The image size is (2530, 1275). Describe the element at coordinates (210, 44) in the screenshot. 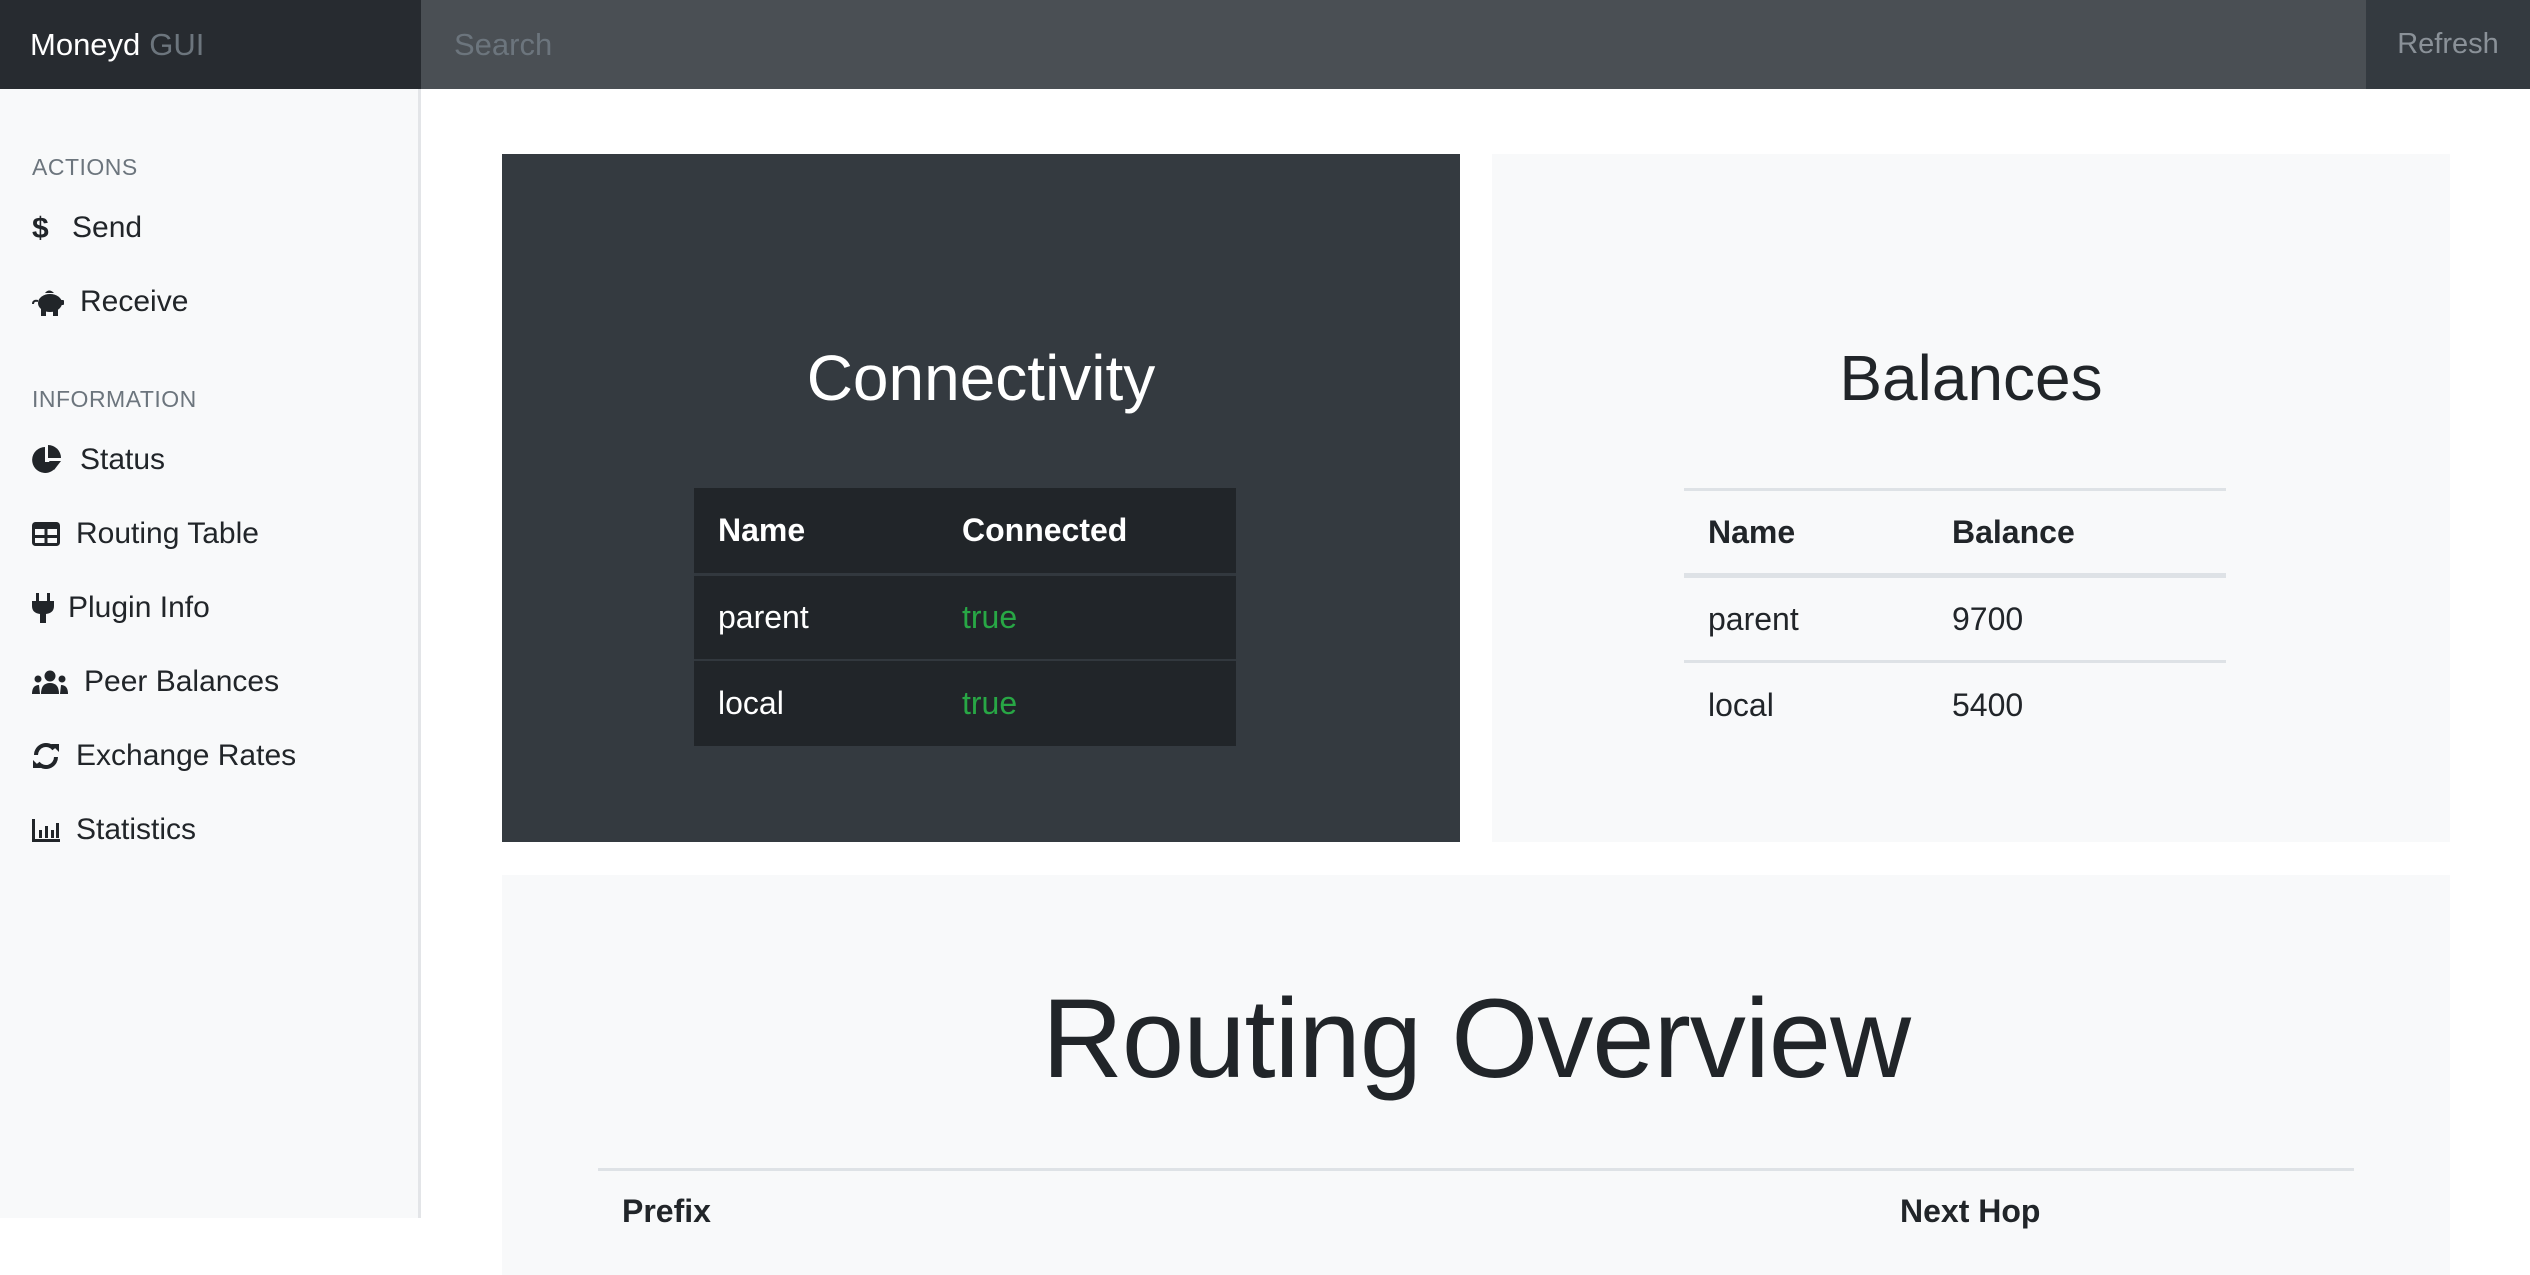

I see `brand: Moneyd GUI` at that location.